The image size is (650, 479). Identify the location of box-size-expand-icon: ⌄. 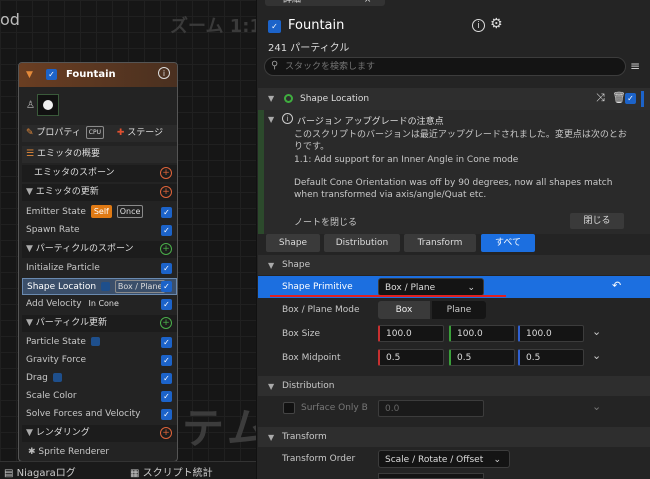
(596, 331).